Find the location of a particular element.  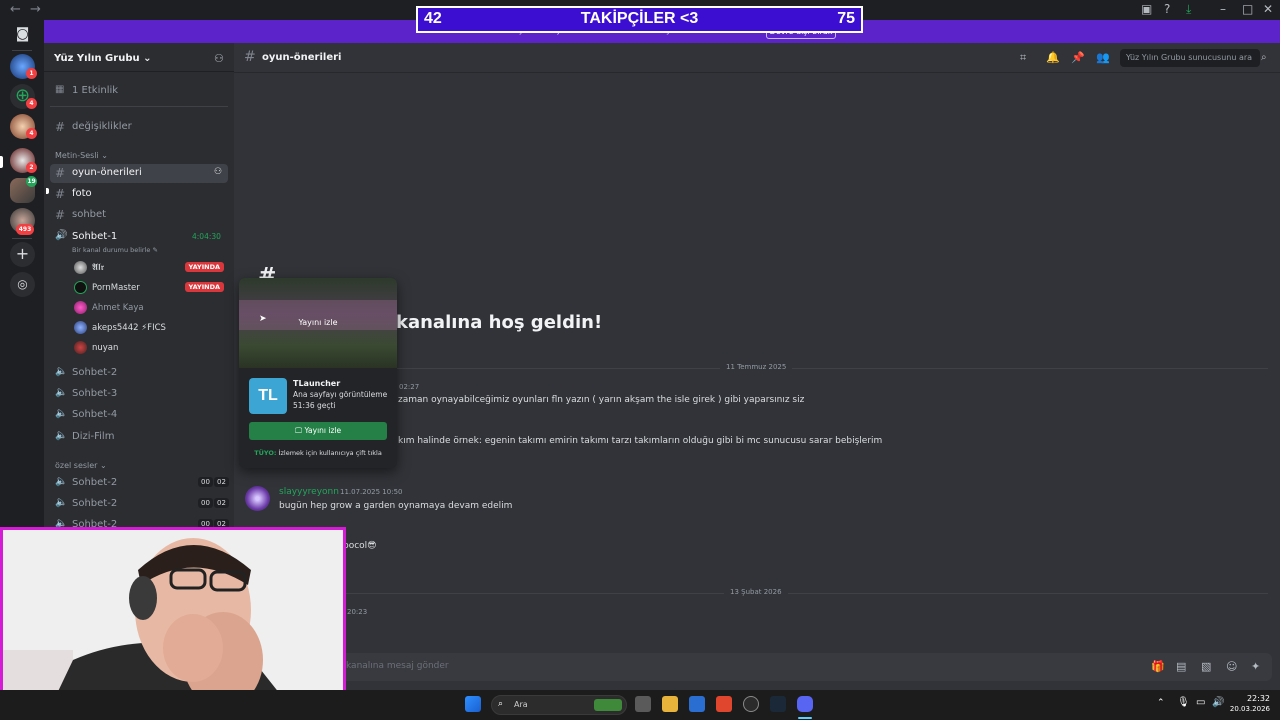

task-view-icon is located at coordinates (643, 704).